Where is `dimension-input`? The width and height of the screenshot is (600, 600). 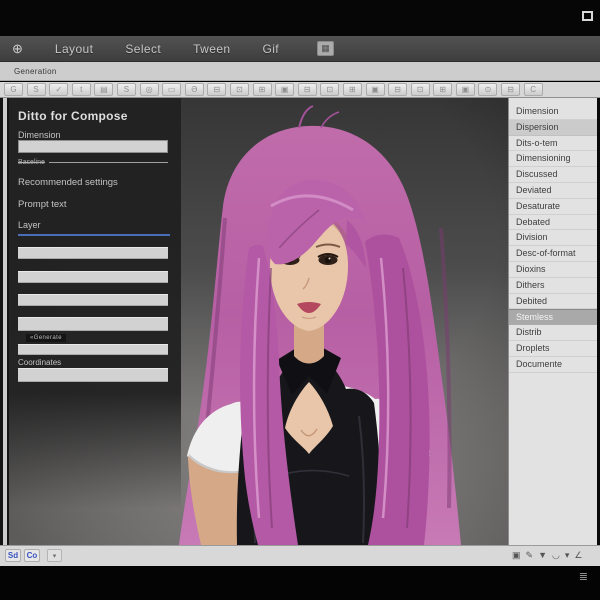 dimension-input is located at coordinates (93, 146).